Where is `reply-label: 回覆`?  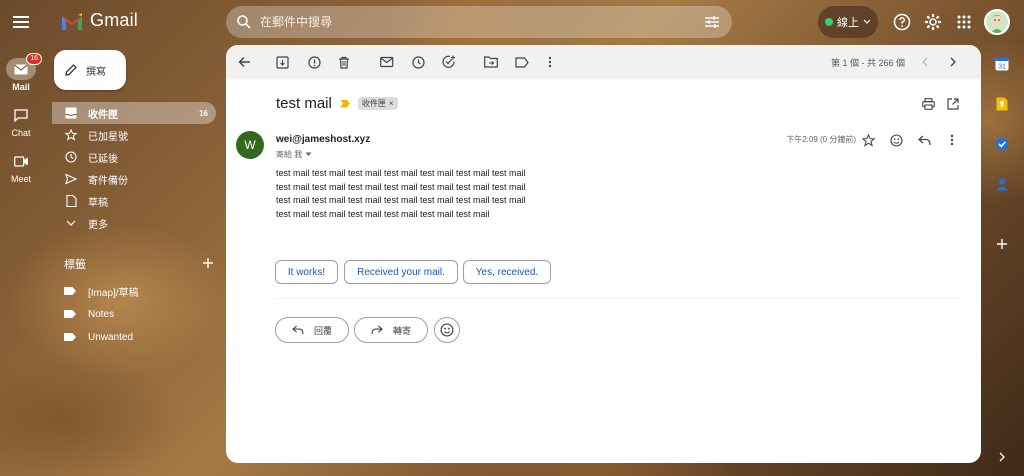
reply-label: 回覆 is located at coordinates (322, 330).